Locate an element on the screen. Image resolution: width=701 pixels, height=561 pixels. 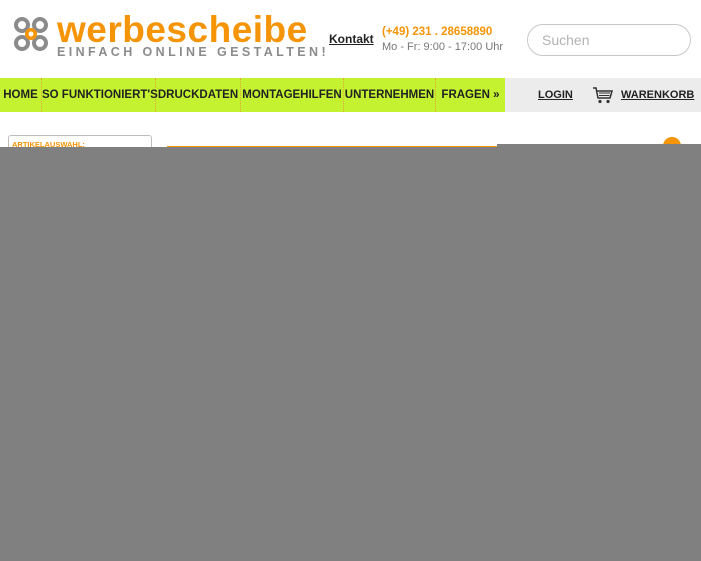
nav-item-so-funktionierts: SO FUNKTIONIERT'S is located at coordinates (100, 95).